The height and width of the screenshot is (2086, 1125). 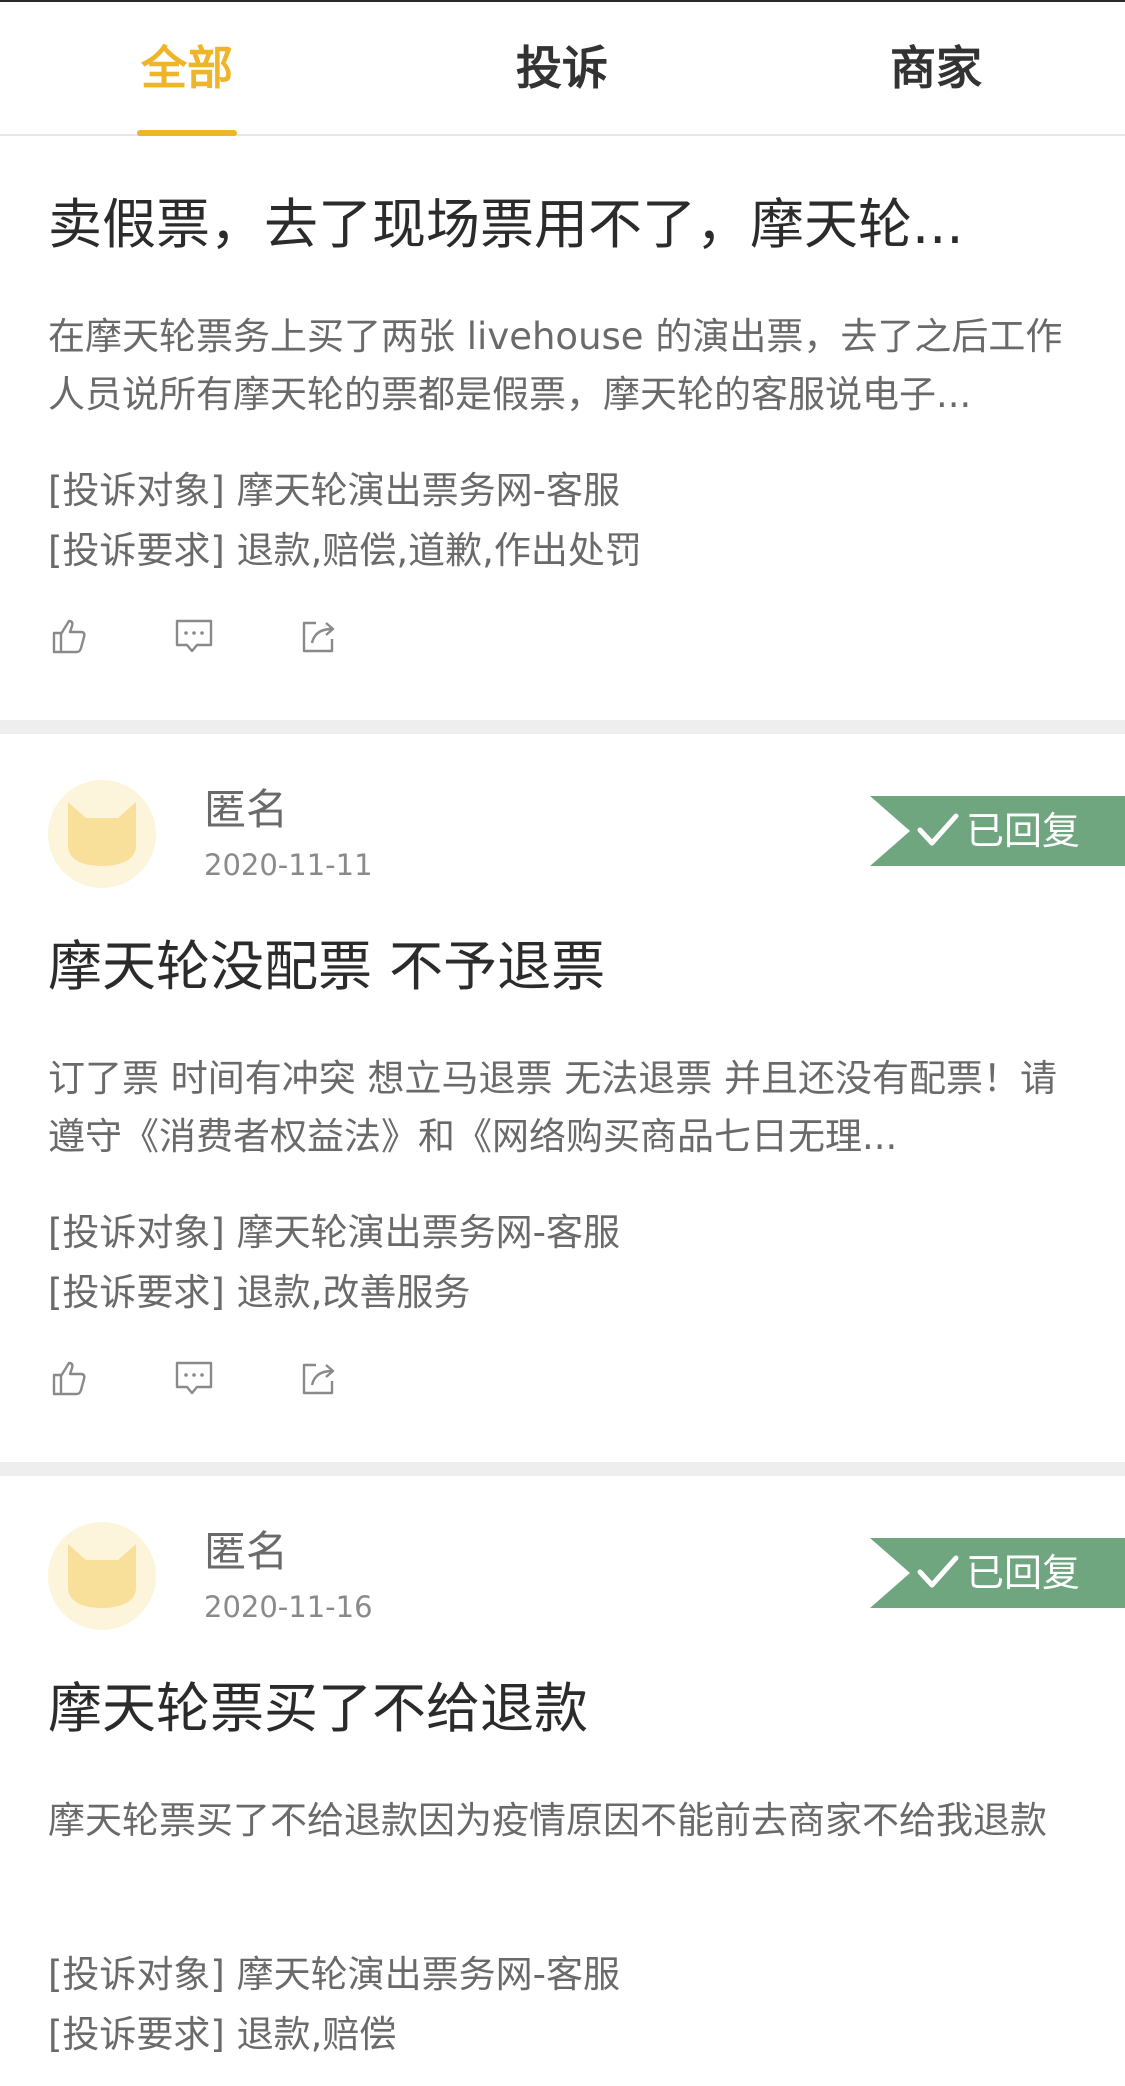 What do you see at coordinates (222, 2034) in the screenshot?
I see `complaint-demand: [投诉要求] 退款,赔偿` at bounding box center [222, 2034].